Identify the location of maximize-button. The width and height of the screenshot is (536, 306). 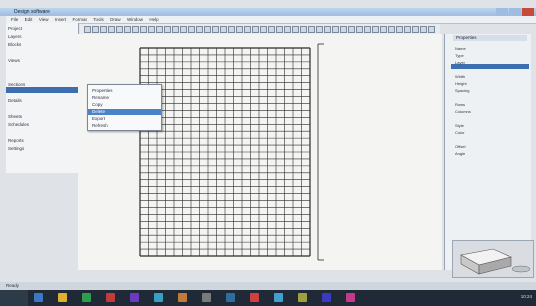
(515, 12).